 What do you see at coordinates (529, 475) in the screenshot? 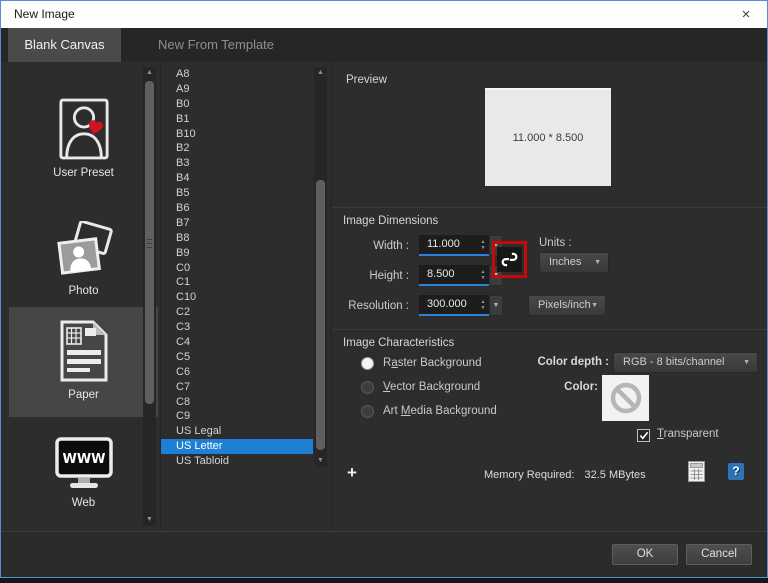
I see `memory-required-label: Memory Required:` at bounding box center [529, 475].